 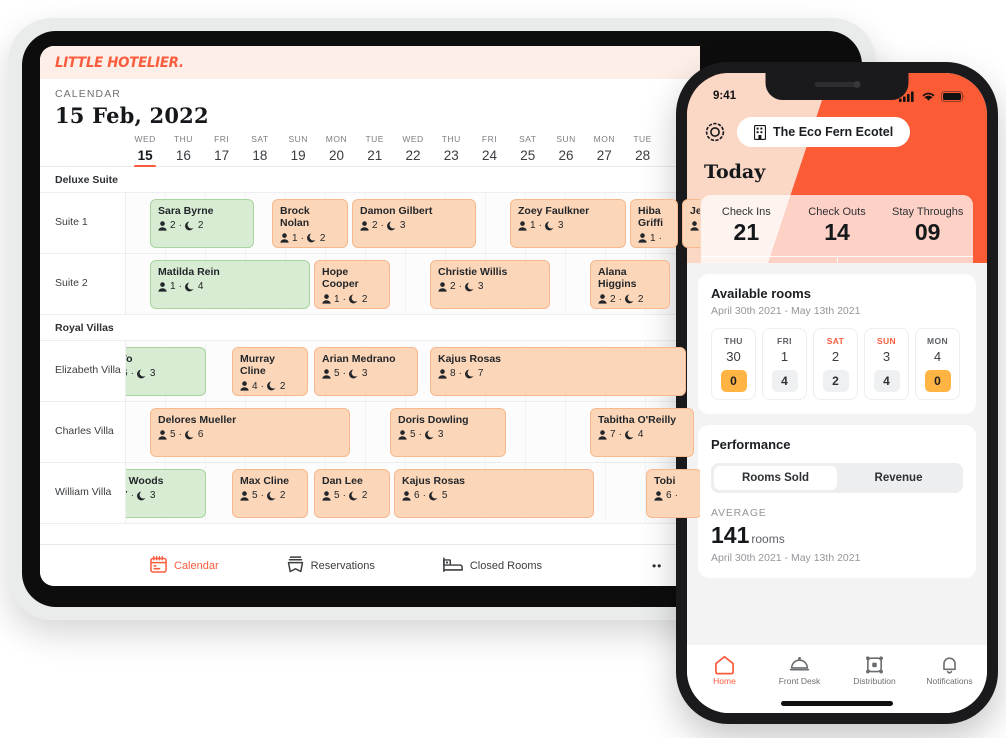 I want to click on booking-card: Arian Medrano 5 · 3, so click(x=366, y=371).